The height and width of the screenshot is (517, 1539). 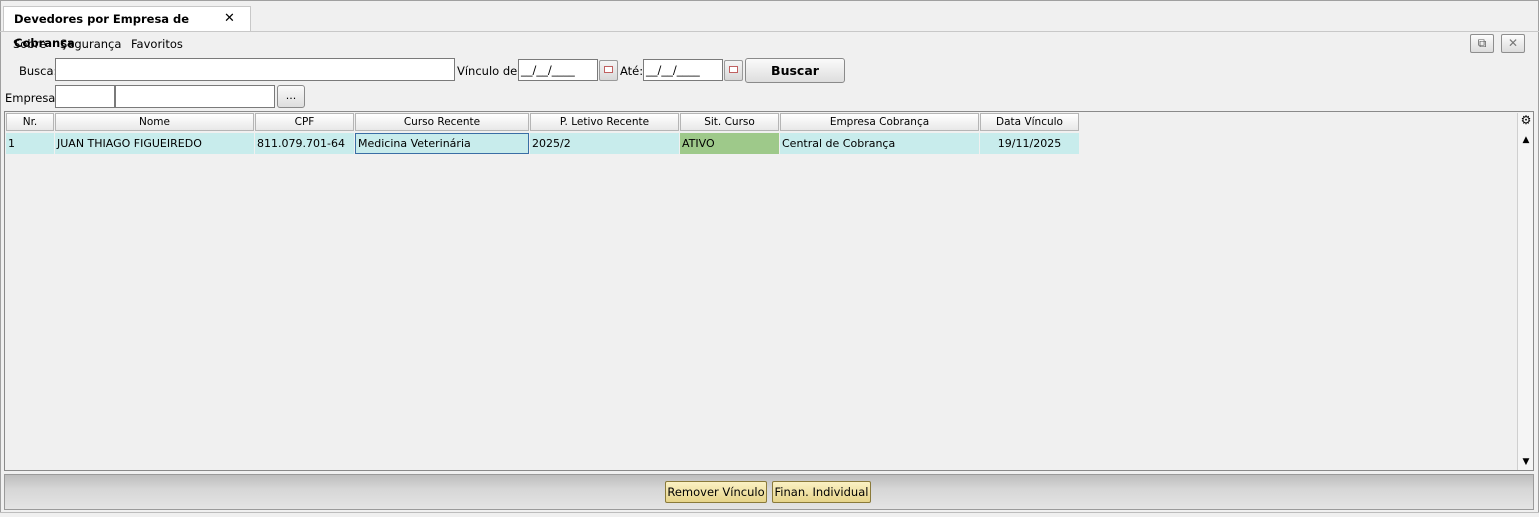 I want to click on column-header-data: Data Vínculo, so click(x=1029, y=122).